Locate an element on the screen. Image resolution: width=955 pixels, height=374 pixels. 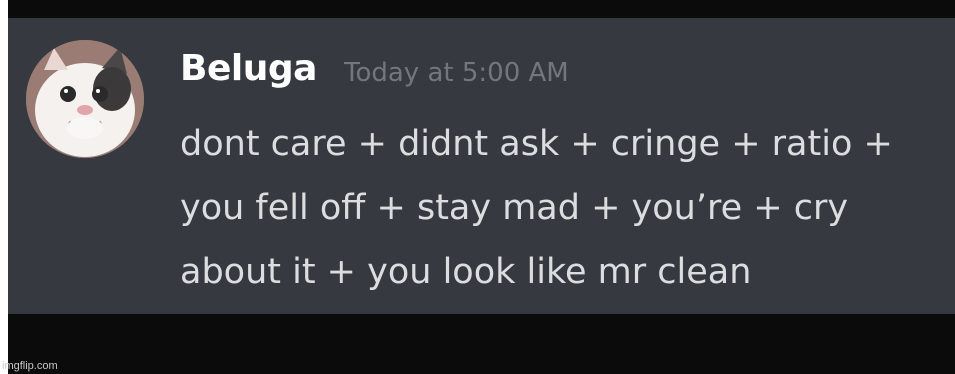
message-timestamp: Today at 5:00 AM is located at coordinates (456, 73).